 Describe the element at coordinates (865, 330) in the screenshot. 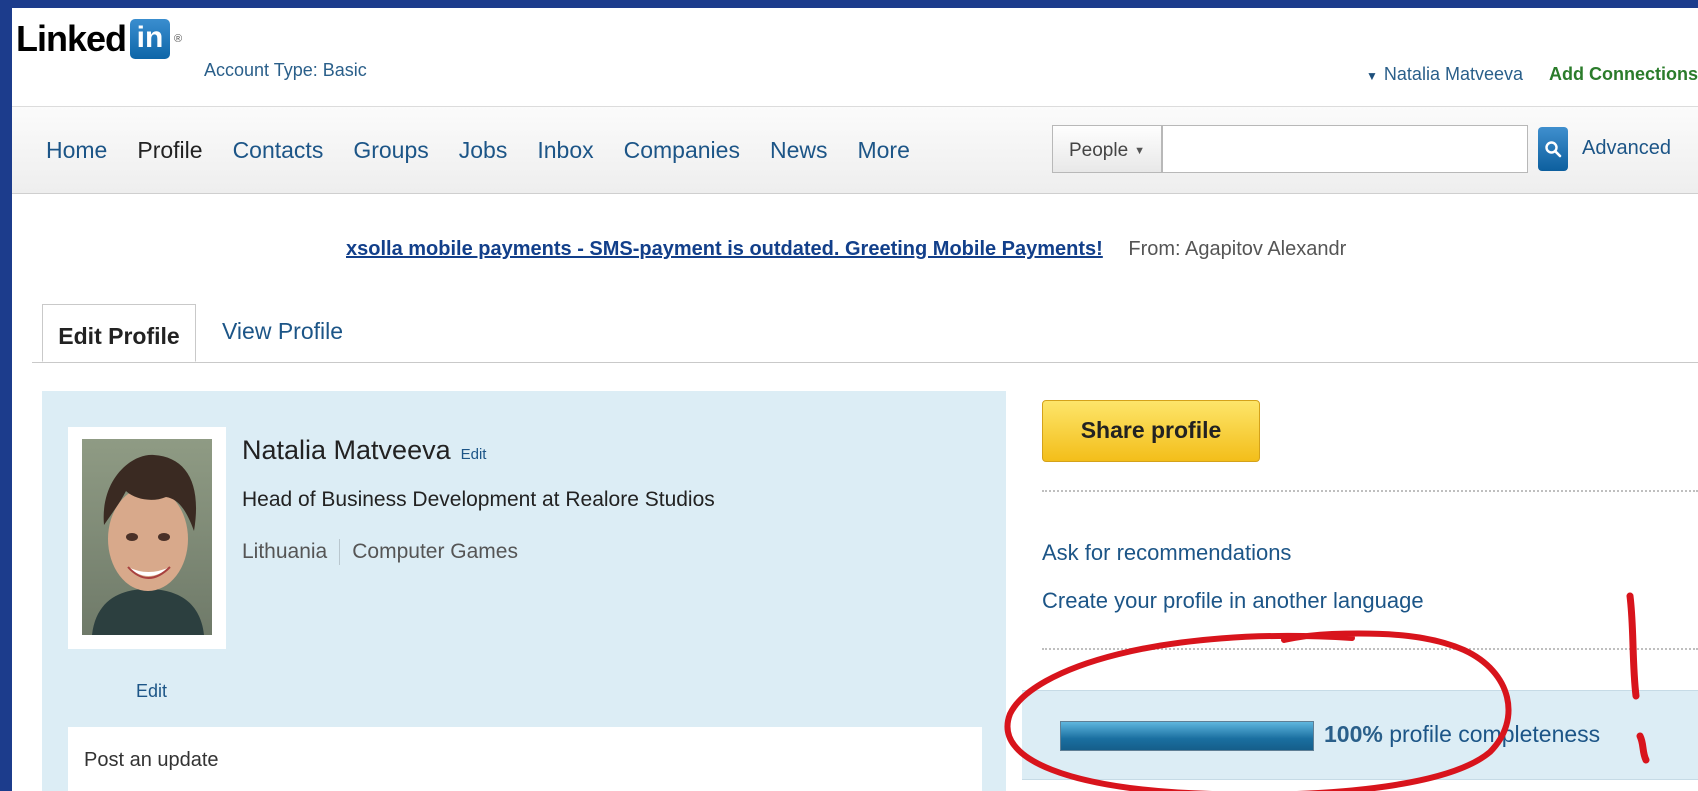

I see `profile-tabs: Edit Profile View Profile` at that location.